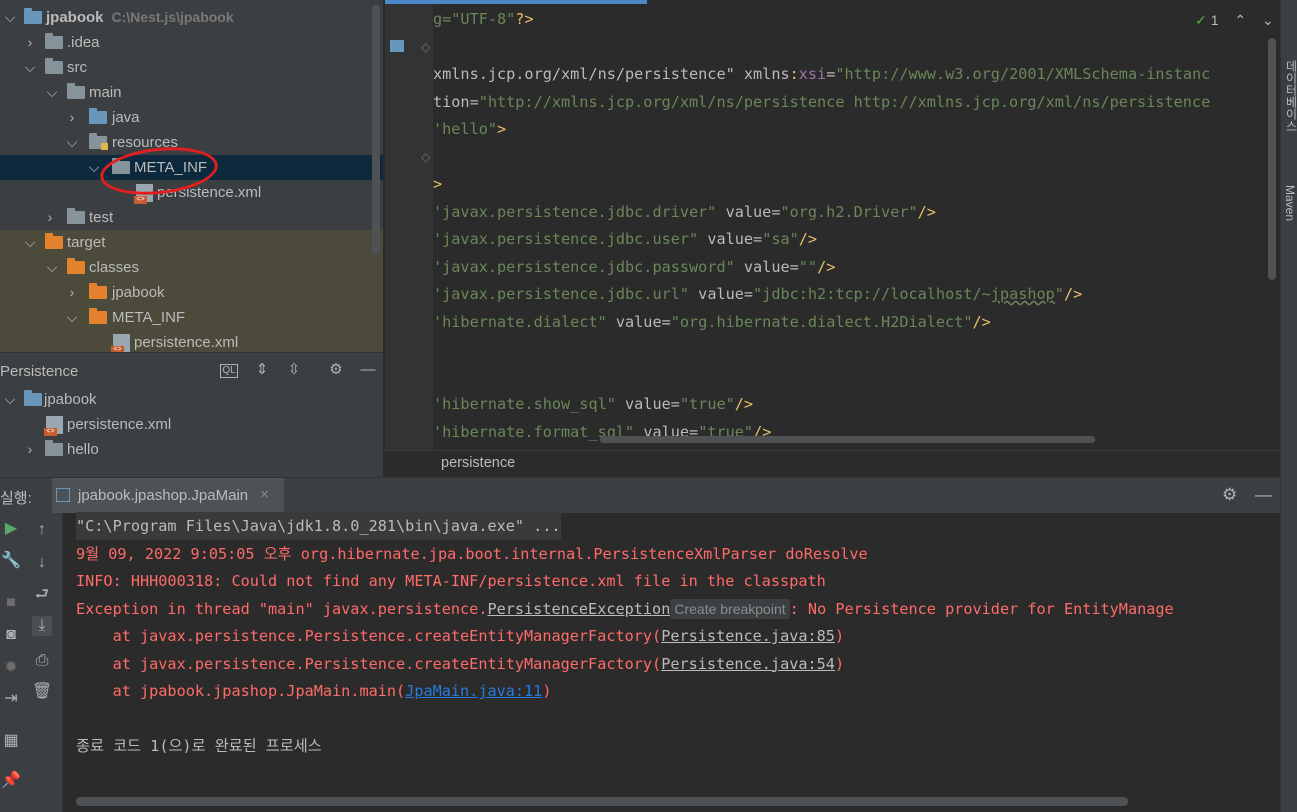  I want to click on tree-item-src: ⌵ src, so click(191, 67).